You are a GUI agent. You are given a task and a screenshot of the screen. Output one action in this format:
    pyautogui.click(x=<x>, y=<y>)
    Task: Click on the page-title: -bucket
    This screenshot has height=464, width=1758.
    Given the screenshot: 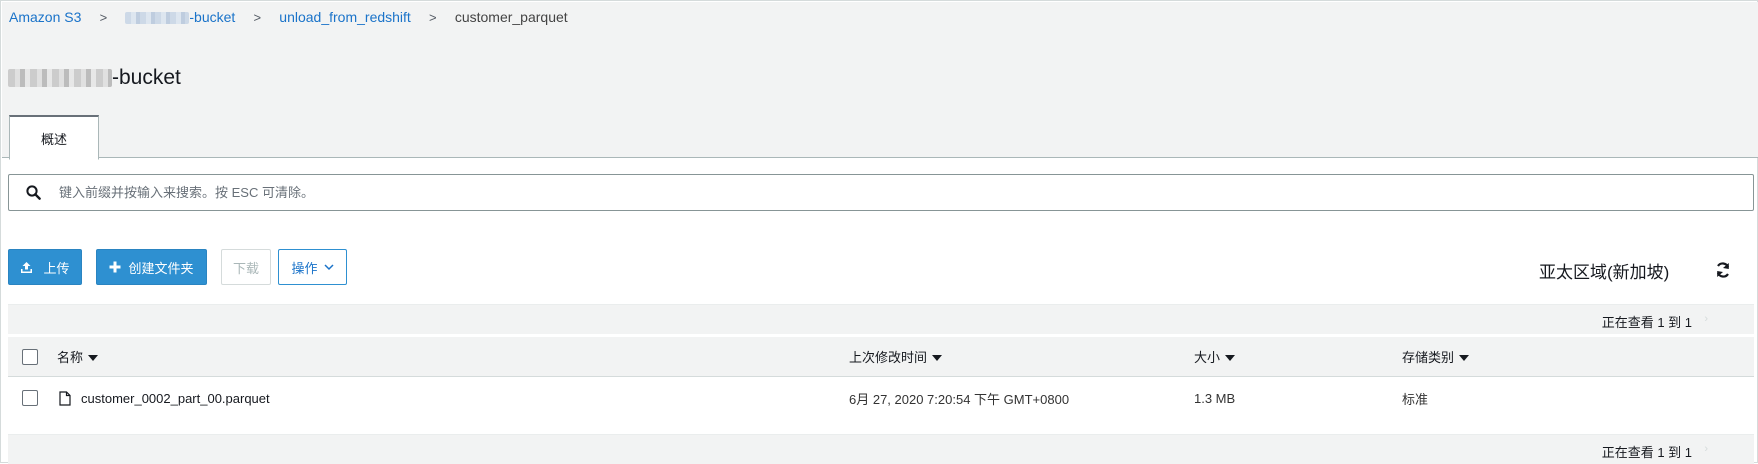 What is the action you would take?
    pyautogui.click(x=94, y=78)
    